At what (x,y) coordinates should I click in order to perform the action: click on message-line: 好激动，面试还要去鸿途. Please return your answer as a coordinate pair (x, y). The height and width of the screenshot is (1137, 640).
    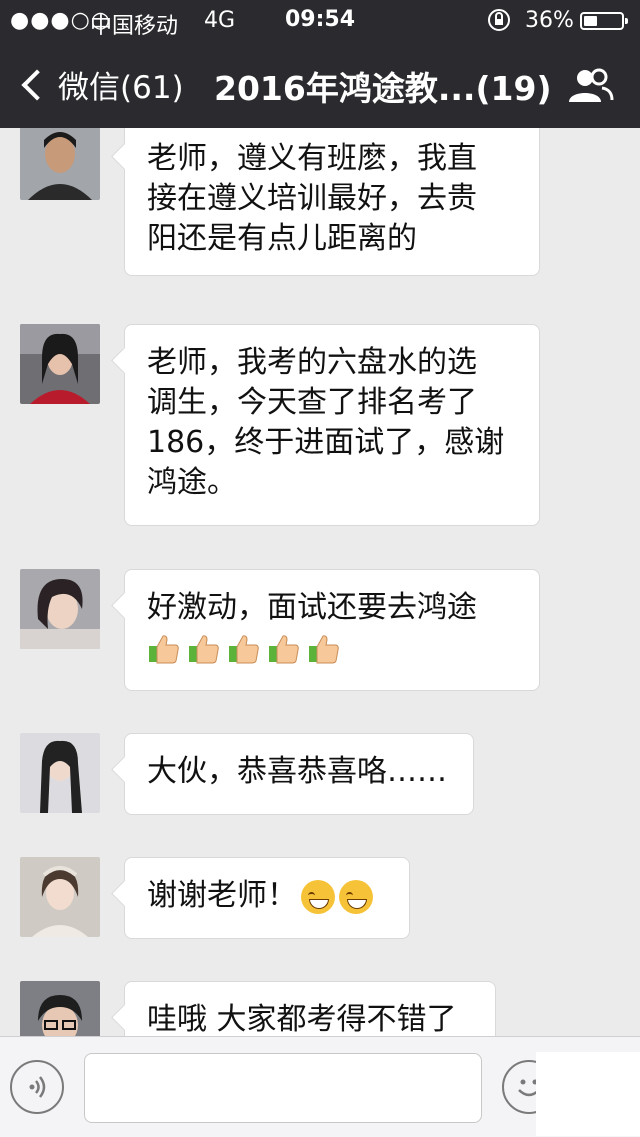
    Looking at the image, I should click on (312, 607).